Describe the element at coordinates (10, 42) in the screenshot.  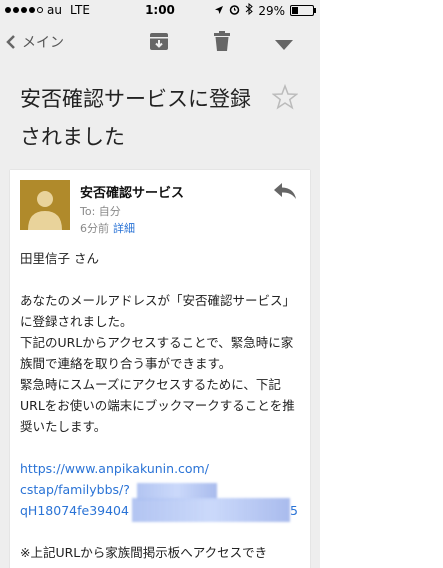
I see `chevron-left-icon` at that location.